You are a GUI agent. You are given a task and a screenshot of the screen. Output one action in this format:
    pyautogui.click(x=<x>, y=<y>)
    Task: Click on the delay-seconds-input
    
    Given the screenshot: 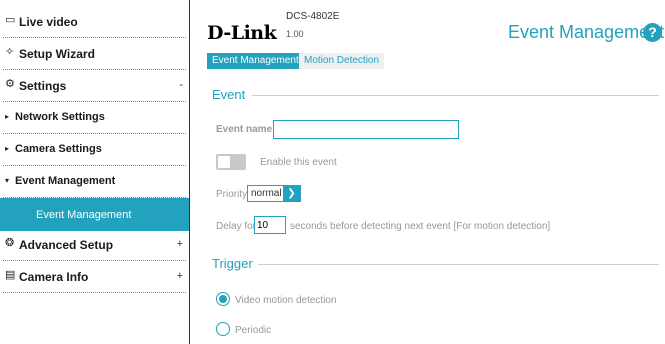 What is the action you would take?
    pyautogui.click(x=270, y=225)
    